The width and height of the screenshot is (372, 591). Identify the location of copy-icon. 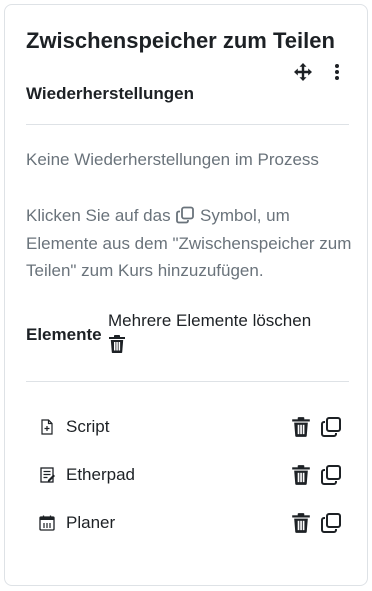
(185, 215).